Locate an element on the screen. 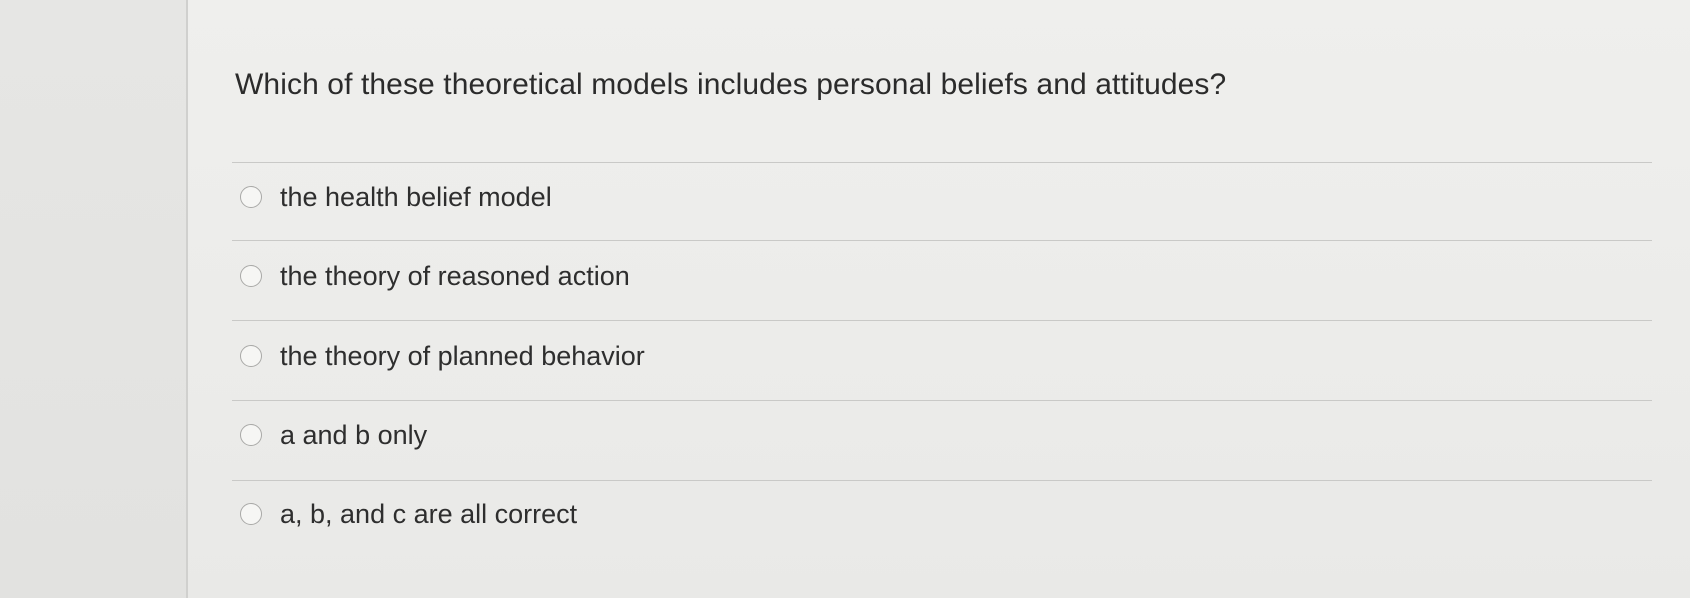 The image size is (1690, 598). answer-option-d: a and b only is located at coordinates (333, 435).